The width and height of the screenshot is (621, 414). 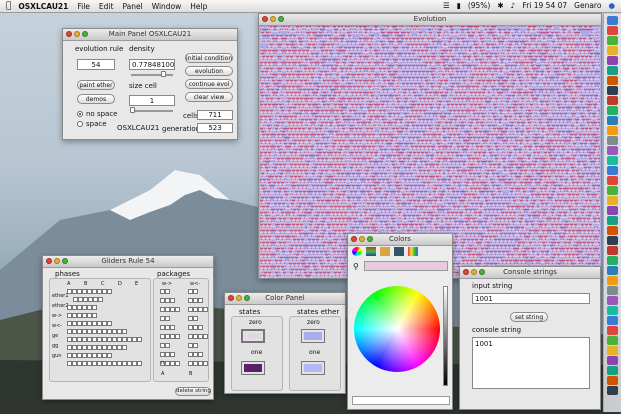 I want to click on main-panel-titlebar: Main Panel OSXLCAU21, so click(x=150, y=35).